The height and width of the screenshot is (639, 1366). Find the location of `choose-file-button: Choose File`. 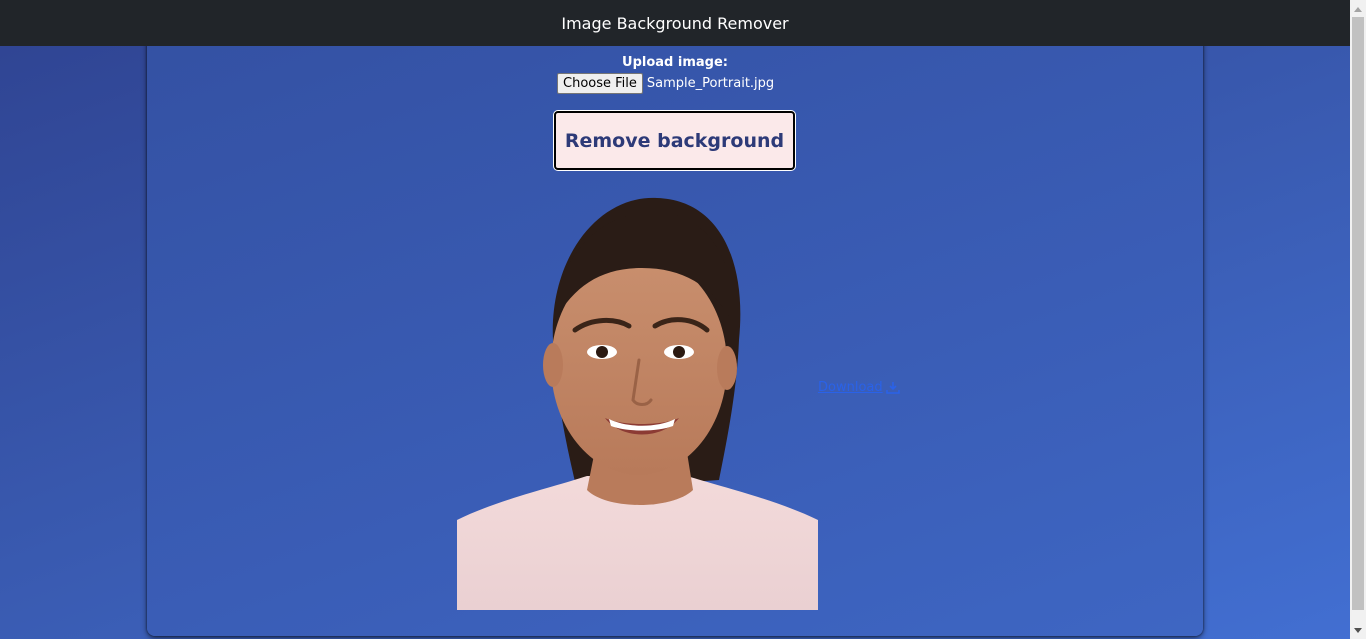

choose-file-button: Choose File is located at coordinates (600, 83).